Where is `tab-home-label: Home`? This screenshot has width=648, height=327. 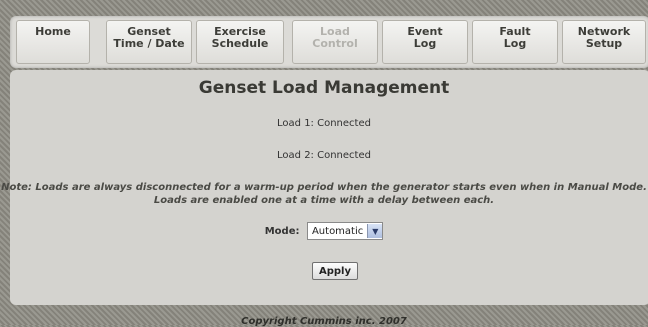 tab-home-label: Home is located at coordinates (53, 31).